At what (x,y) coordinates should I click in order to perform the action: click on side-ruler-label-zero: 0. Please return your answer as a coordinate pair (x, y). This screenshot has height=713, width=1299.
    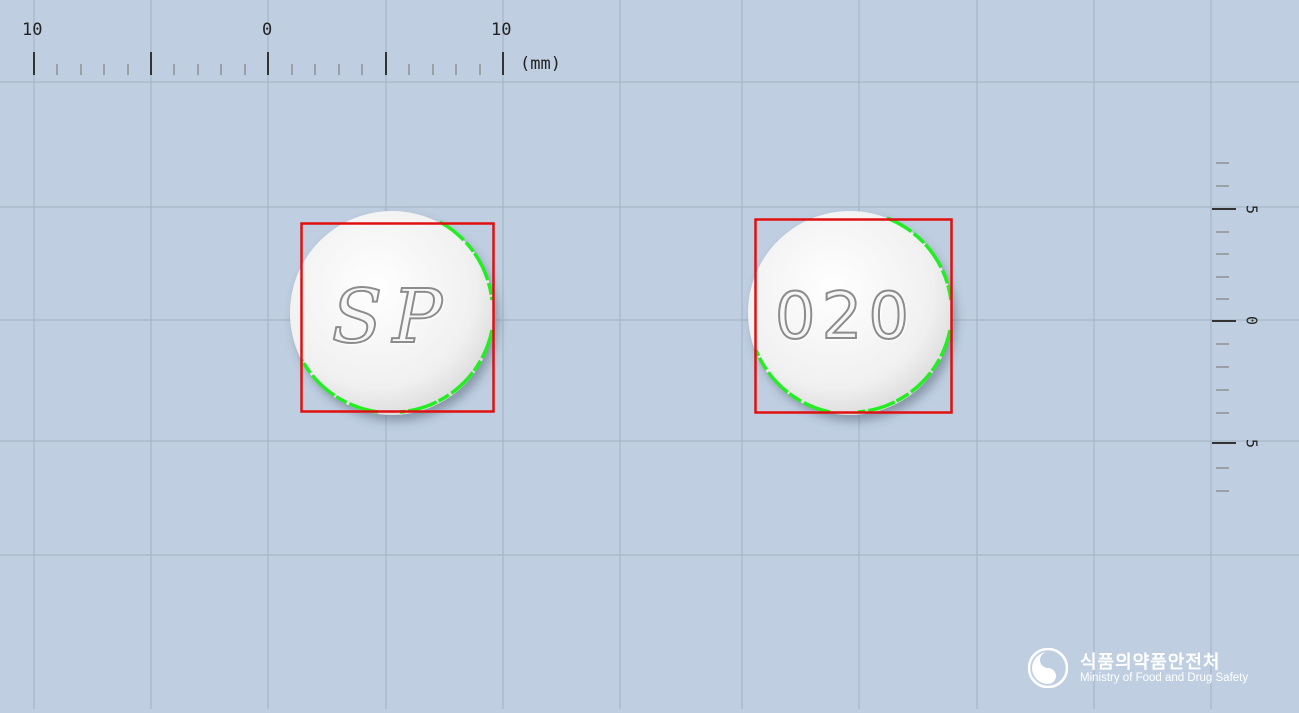
    Looking at the image, I should click on (1251, 320).